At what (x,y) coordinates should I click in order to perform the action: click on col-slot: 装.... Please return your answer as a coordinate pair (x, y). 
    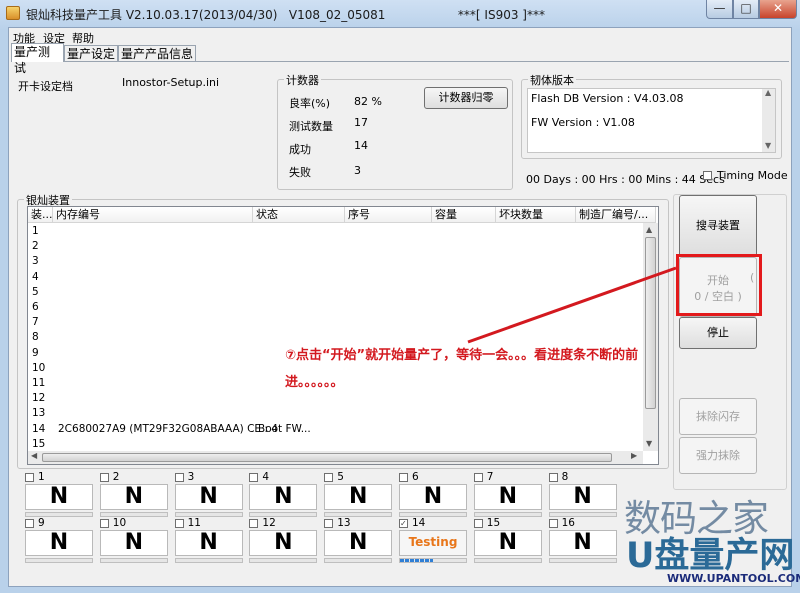
    Looking at the image, I should click on (40, 215).